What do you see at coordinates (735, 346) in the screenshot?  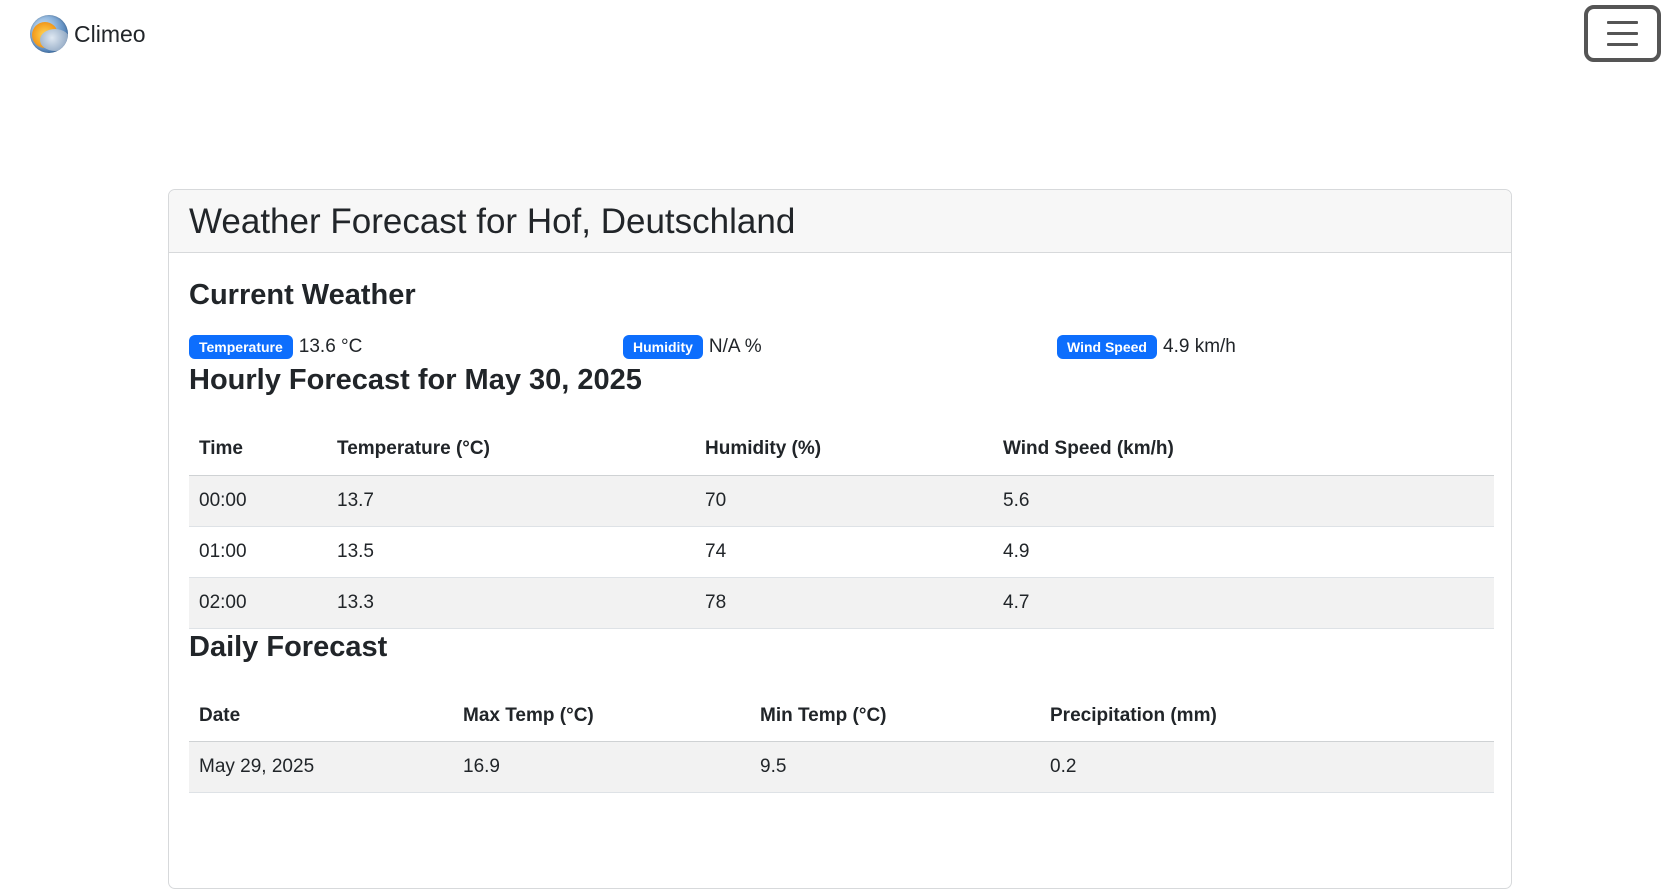 I see `humidity-value: N/A %` at bounding box center [735, 346].